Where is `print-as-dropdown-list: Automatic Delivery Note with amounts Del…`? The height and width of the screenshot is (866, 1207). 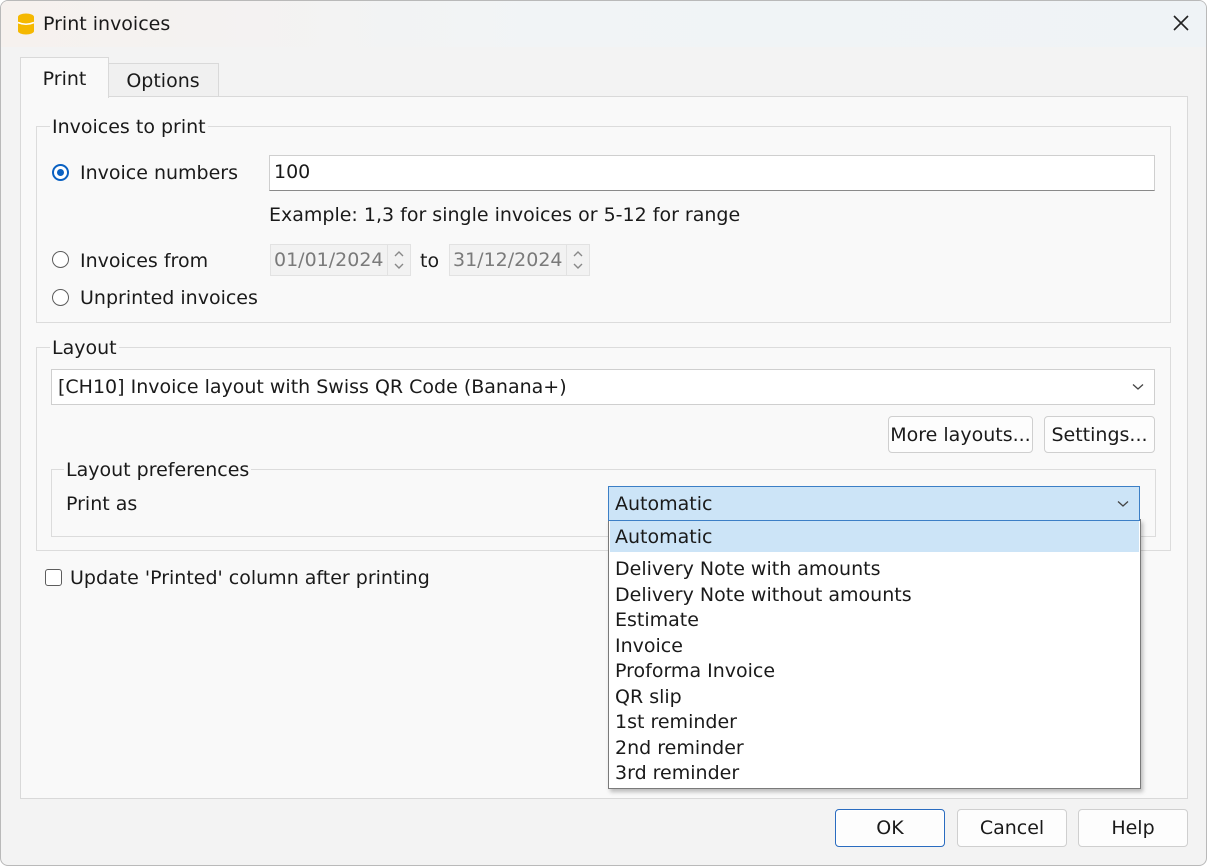 print-as-dropdown-list: Automatic Delivery Note with amounts Del… is located at coordinates (874, 654).